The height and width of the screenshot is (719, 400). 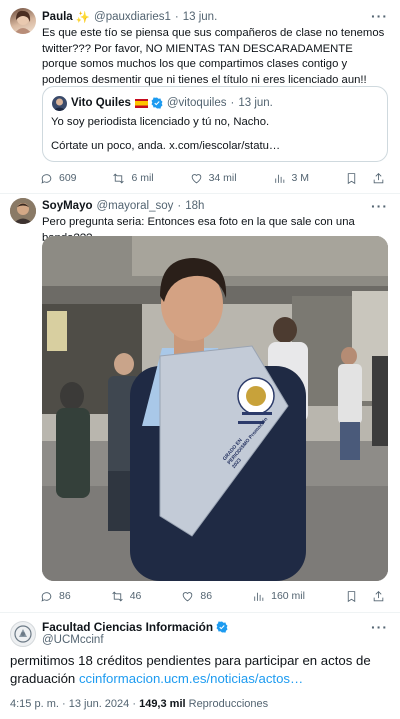 I want to click on spain-flag-icon, so click(x=141, y=103).